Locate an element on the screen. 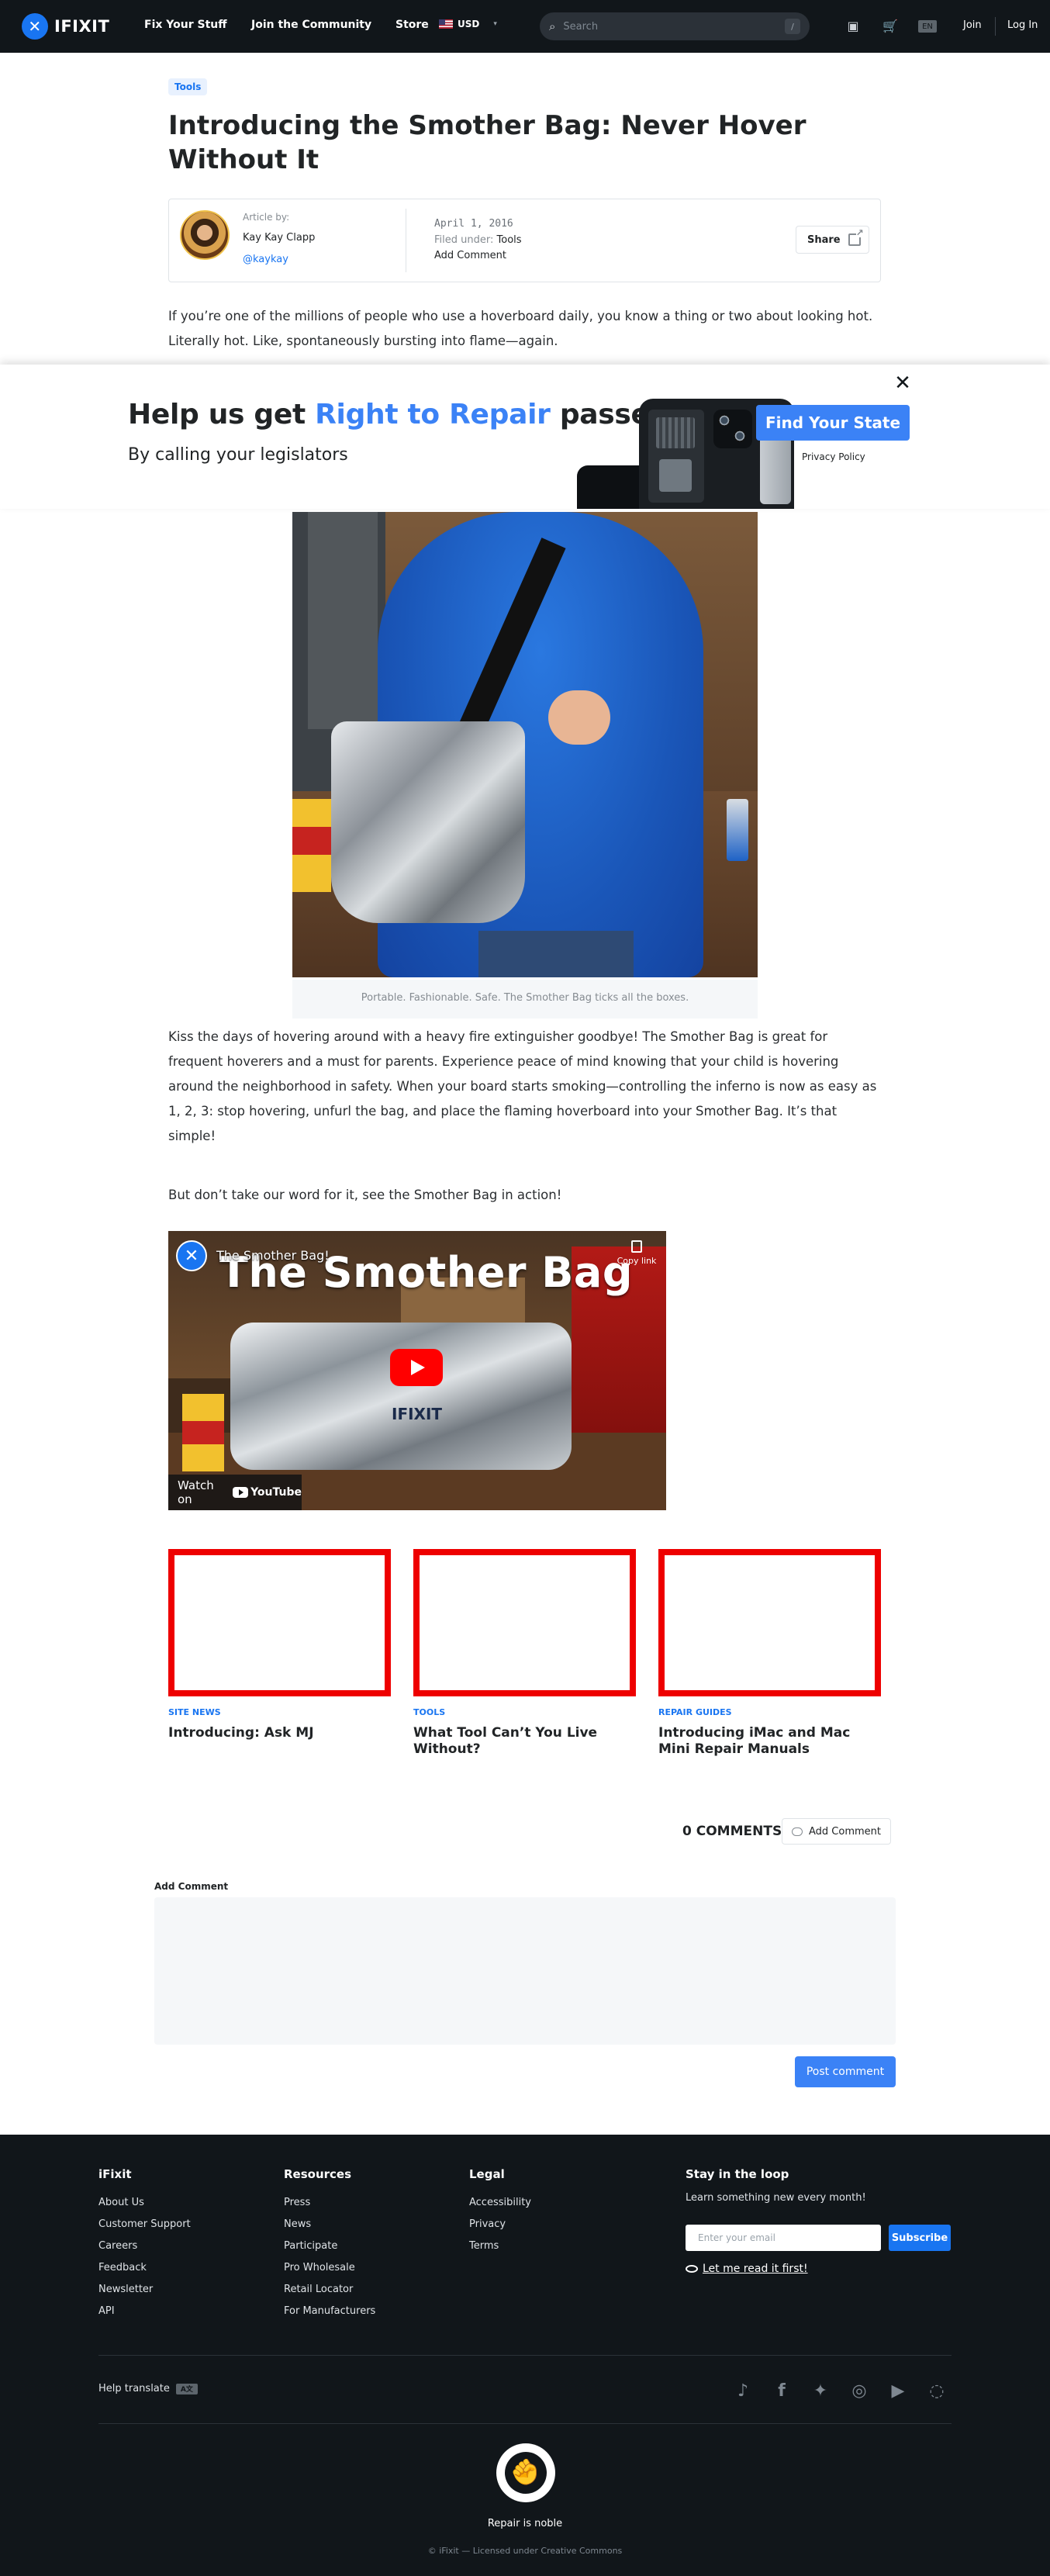  help-translate-label: Help translate is located at coordinates (134, 2388).